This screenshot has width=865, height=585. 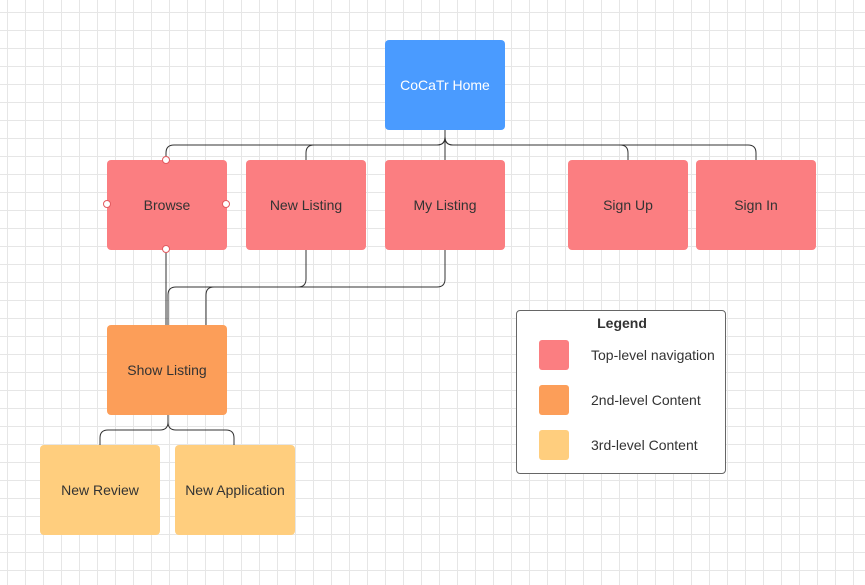 What do you see at coordinates (554, 355) in the screenshot?
I see `legend-swatch-top-level` at bounding box center [554, 355].